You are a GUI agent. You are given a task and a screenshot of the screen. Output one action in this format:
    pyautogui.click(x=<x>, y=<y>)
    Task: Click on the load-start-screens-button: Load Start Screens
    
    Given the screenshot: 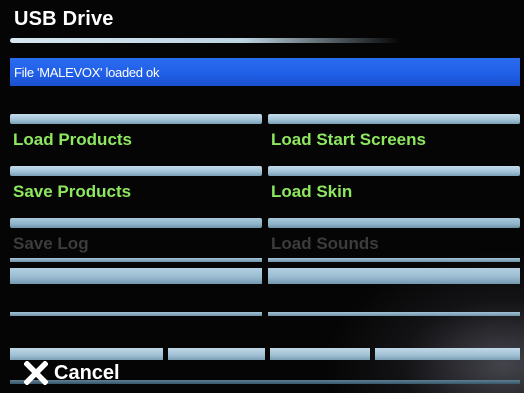 What is the action you would take?
    pyautogui.click(x=394, y=141)
    